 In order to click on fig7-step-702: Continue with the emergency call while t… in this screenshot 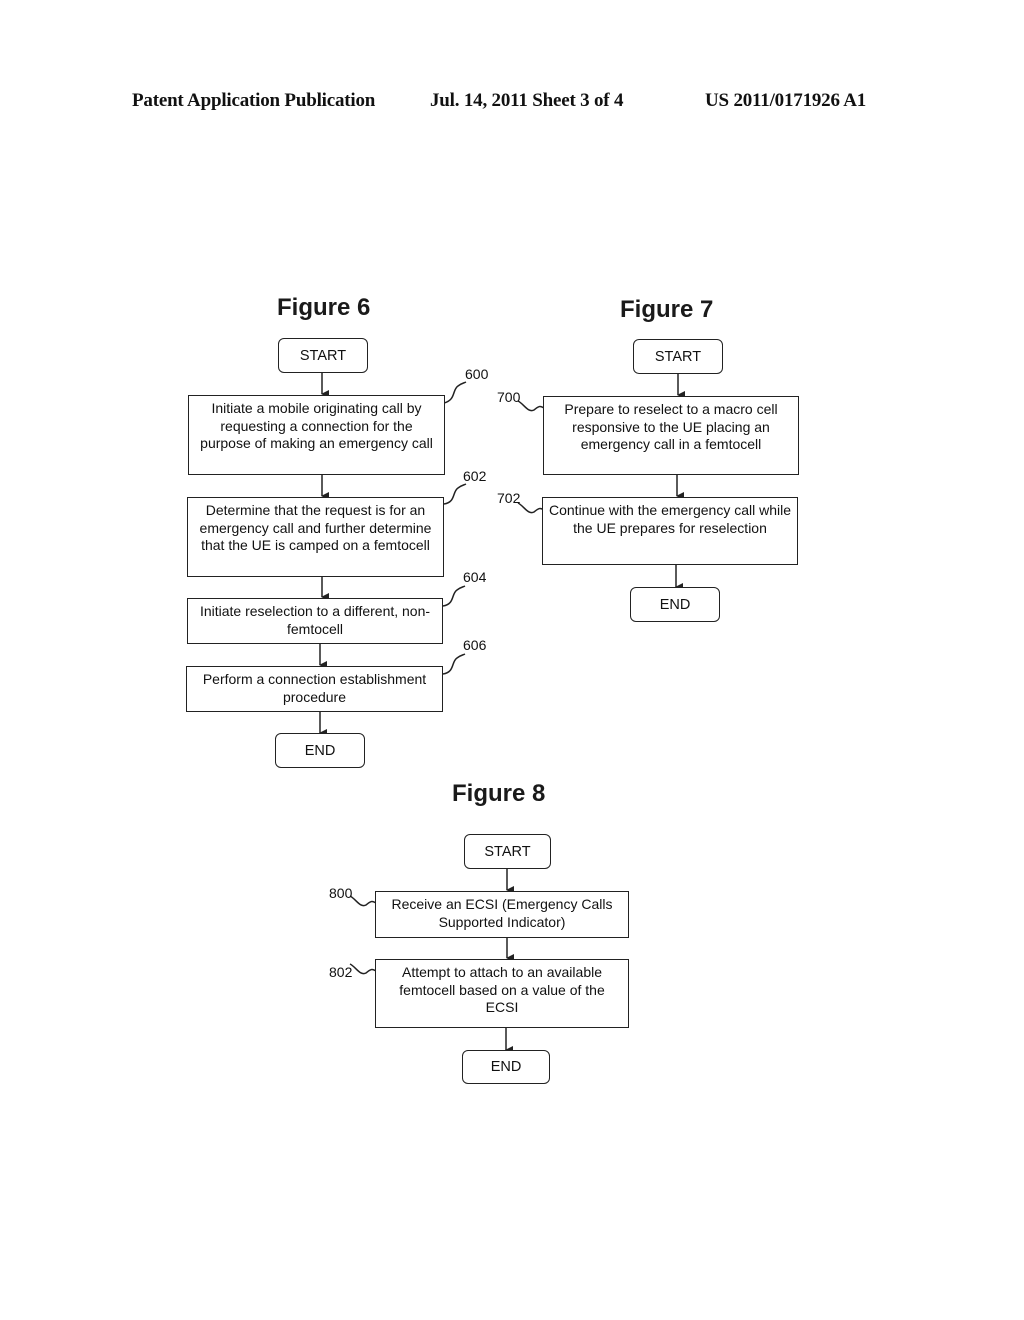, I will do `click(670, 531)`.